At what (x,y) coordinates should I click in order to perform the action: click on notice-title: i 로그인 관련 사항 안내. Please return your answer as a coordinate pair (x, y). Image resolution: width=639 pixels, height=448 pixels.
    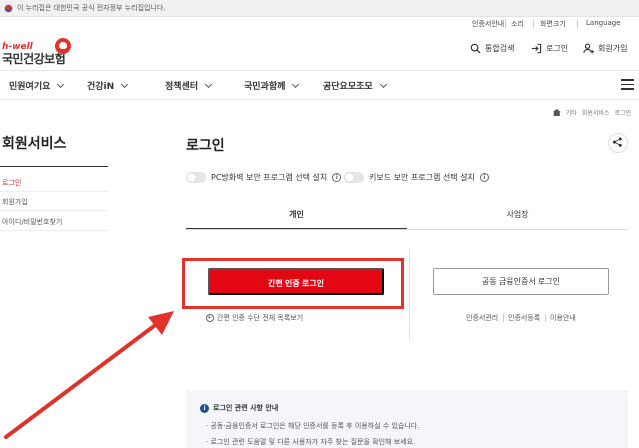
    Looking at the image, I should click on (239, 408).